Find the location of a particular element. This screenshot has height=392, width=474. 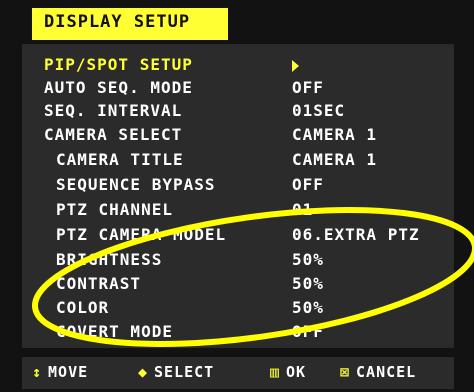

menu-item-label: SEQUENCE BYPASS is located at coordinates (136, 184).